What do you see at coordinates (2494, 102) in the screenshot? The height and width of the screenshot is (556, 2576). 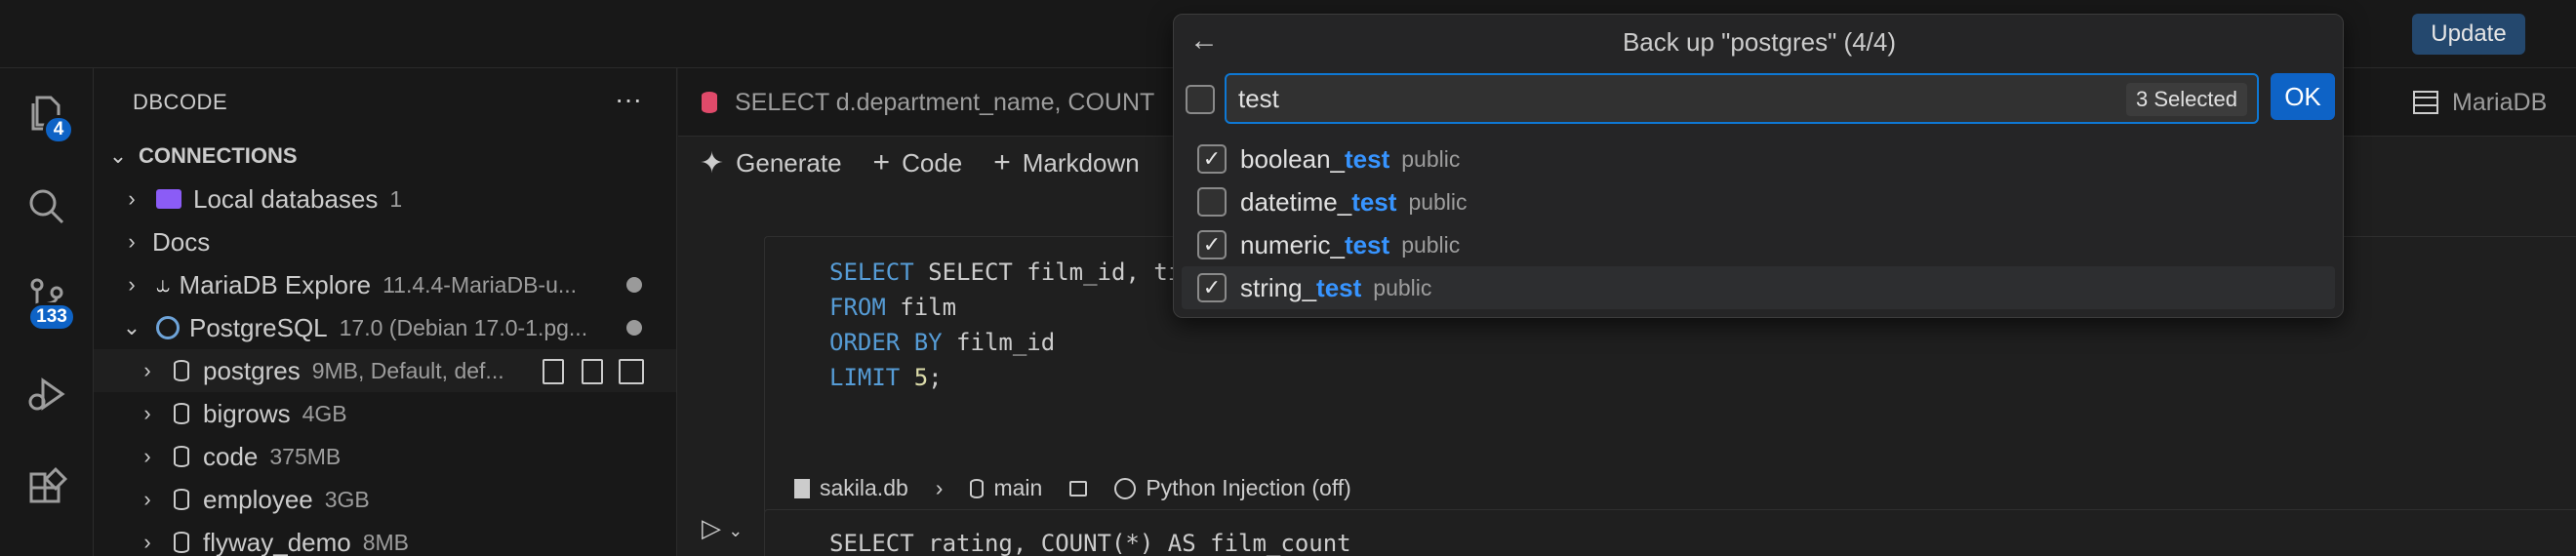 I see `tab-mariadb: MariaDB` at bounding box center [2494, 102].